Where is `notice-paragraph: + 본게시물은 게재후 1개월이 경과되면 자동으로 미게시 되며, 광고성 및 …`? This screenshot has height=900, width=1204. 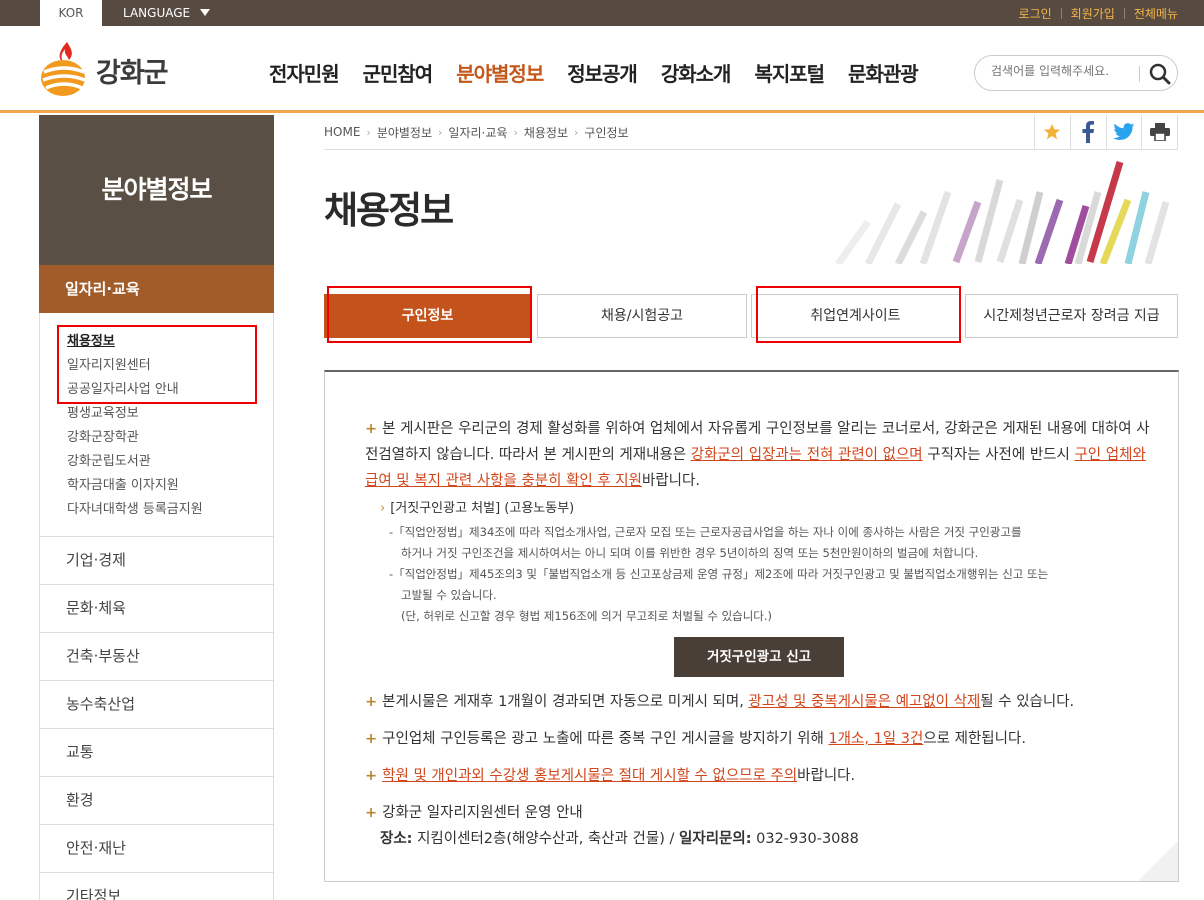 notice-paragraph: + 본게시물은 게재후 1개월이 경과되면 자동으로 미게시 되며, 광고성 및 … is located at coordinates (720, 702).